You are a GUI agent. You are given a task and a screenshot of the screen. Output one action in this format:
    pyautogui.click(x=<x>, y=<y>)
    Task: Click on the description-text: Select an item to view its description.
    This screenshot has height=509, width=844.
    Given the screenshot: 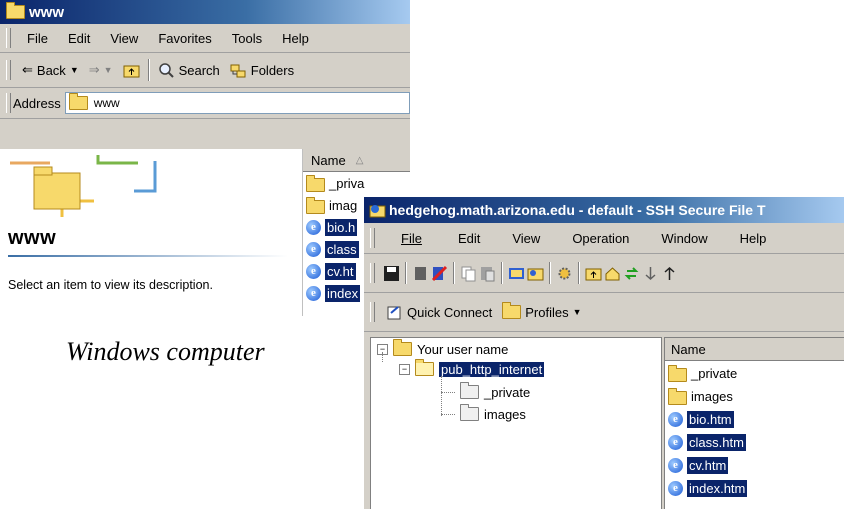 What is the action you would take?
    pyautogui.click(x=110, y=285)
    